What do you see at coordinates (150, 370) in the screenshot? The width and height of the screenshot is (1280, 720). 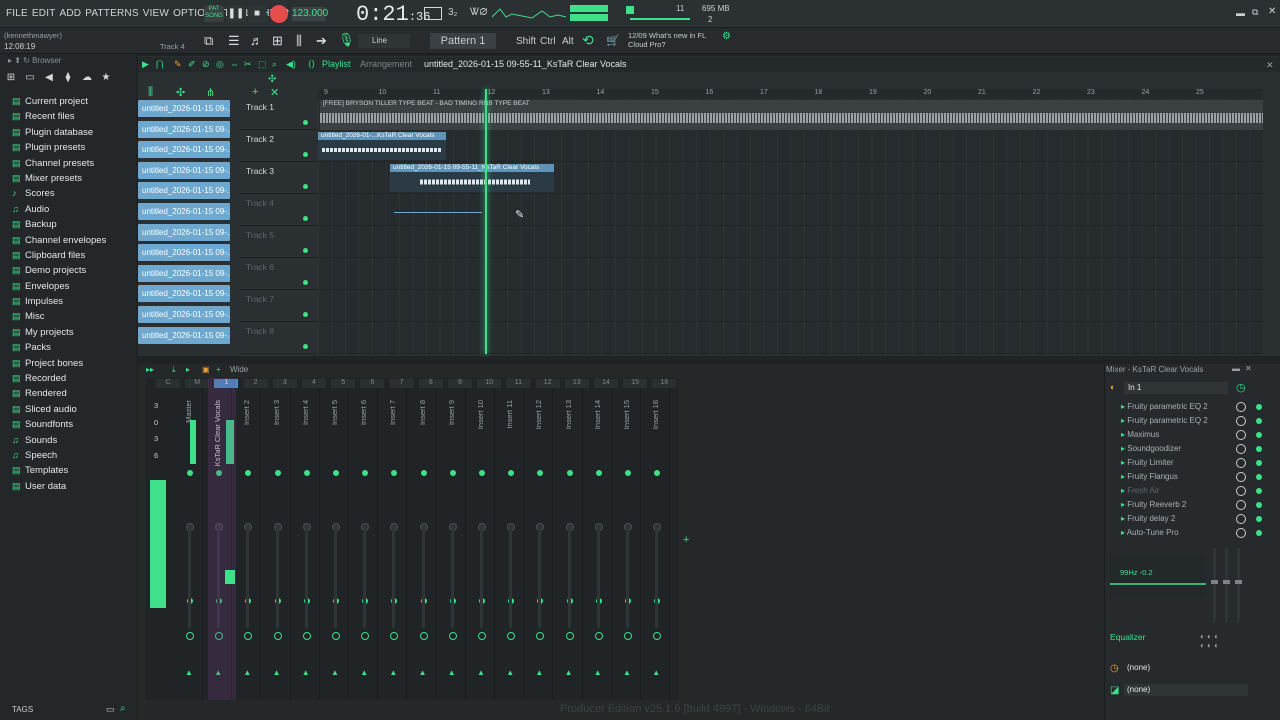 I see `mixer-menu-icon: ▸▸` at bounding box center [150, 370].